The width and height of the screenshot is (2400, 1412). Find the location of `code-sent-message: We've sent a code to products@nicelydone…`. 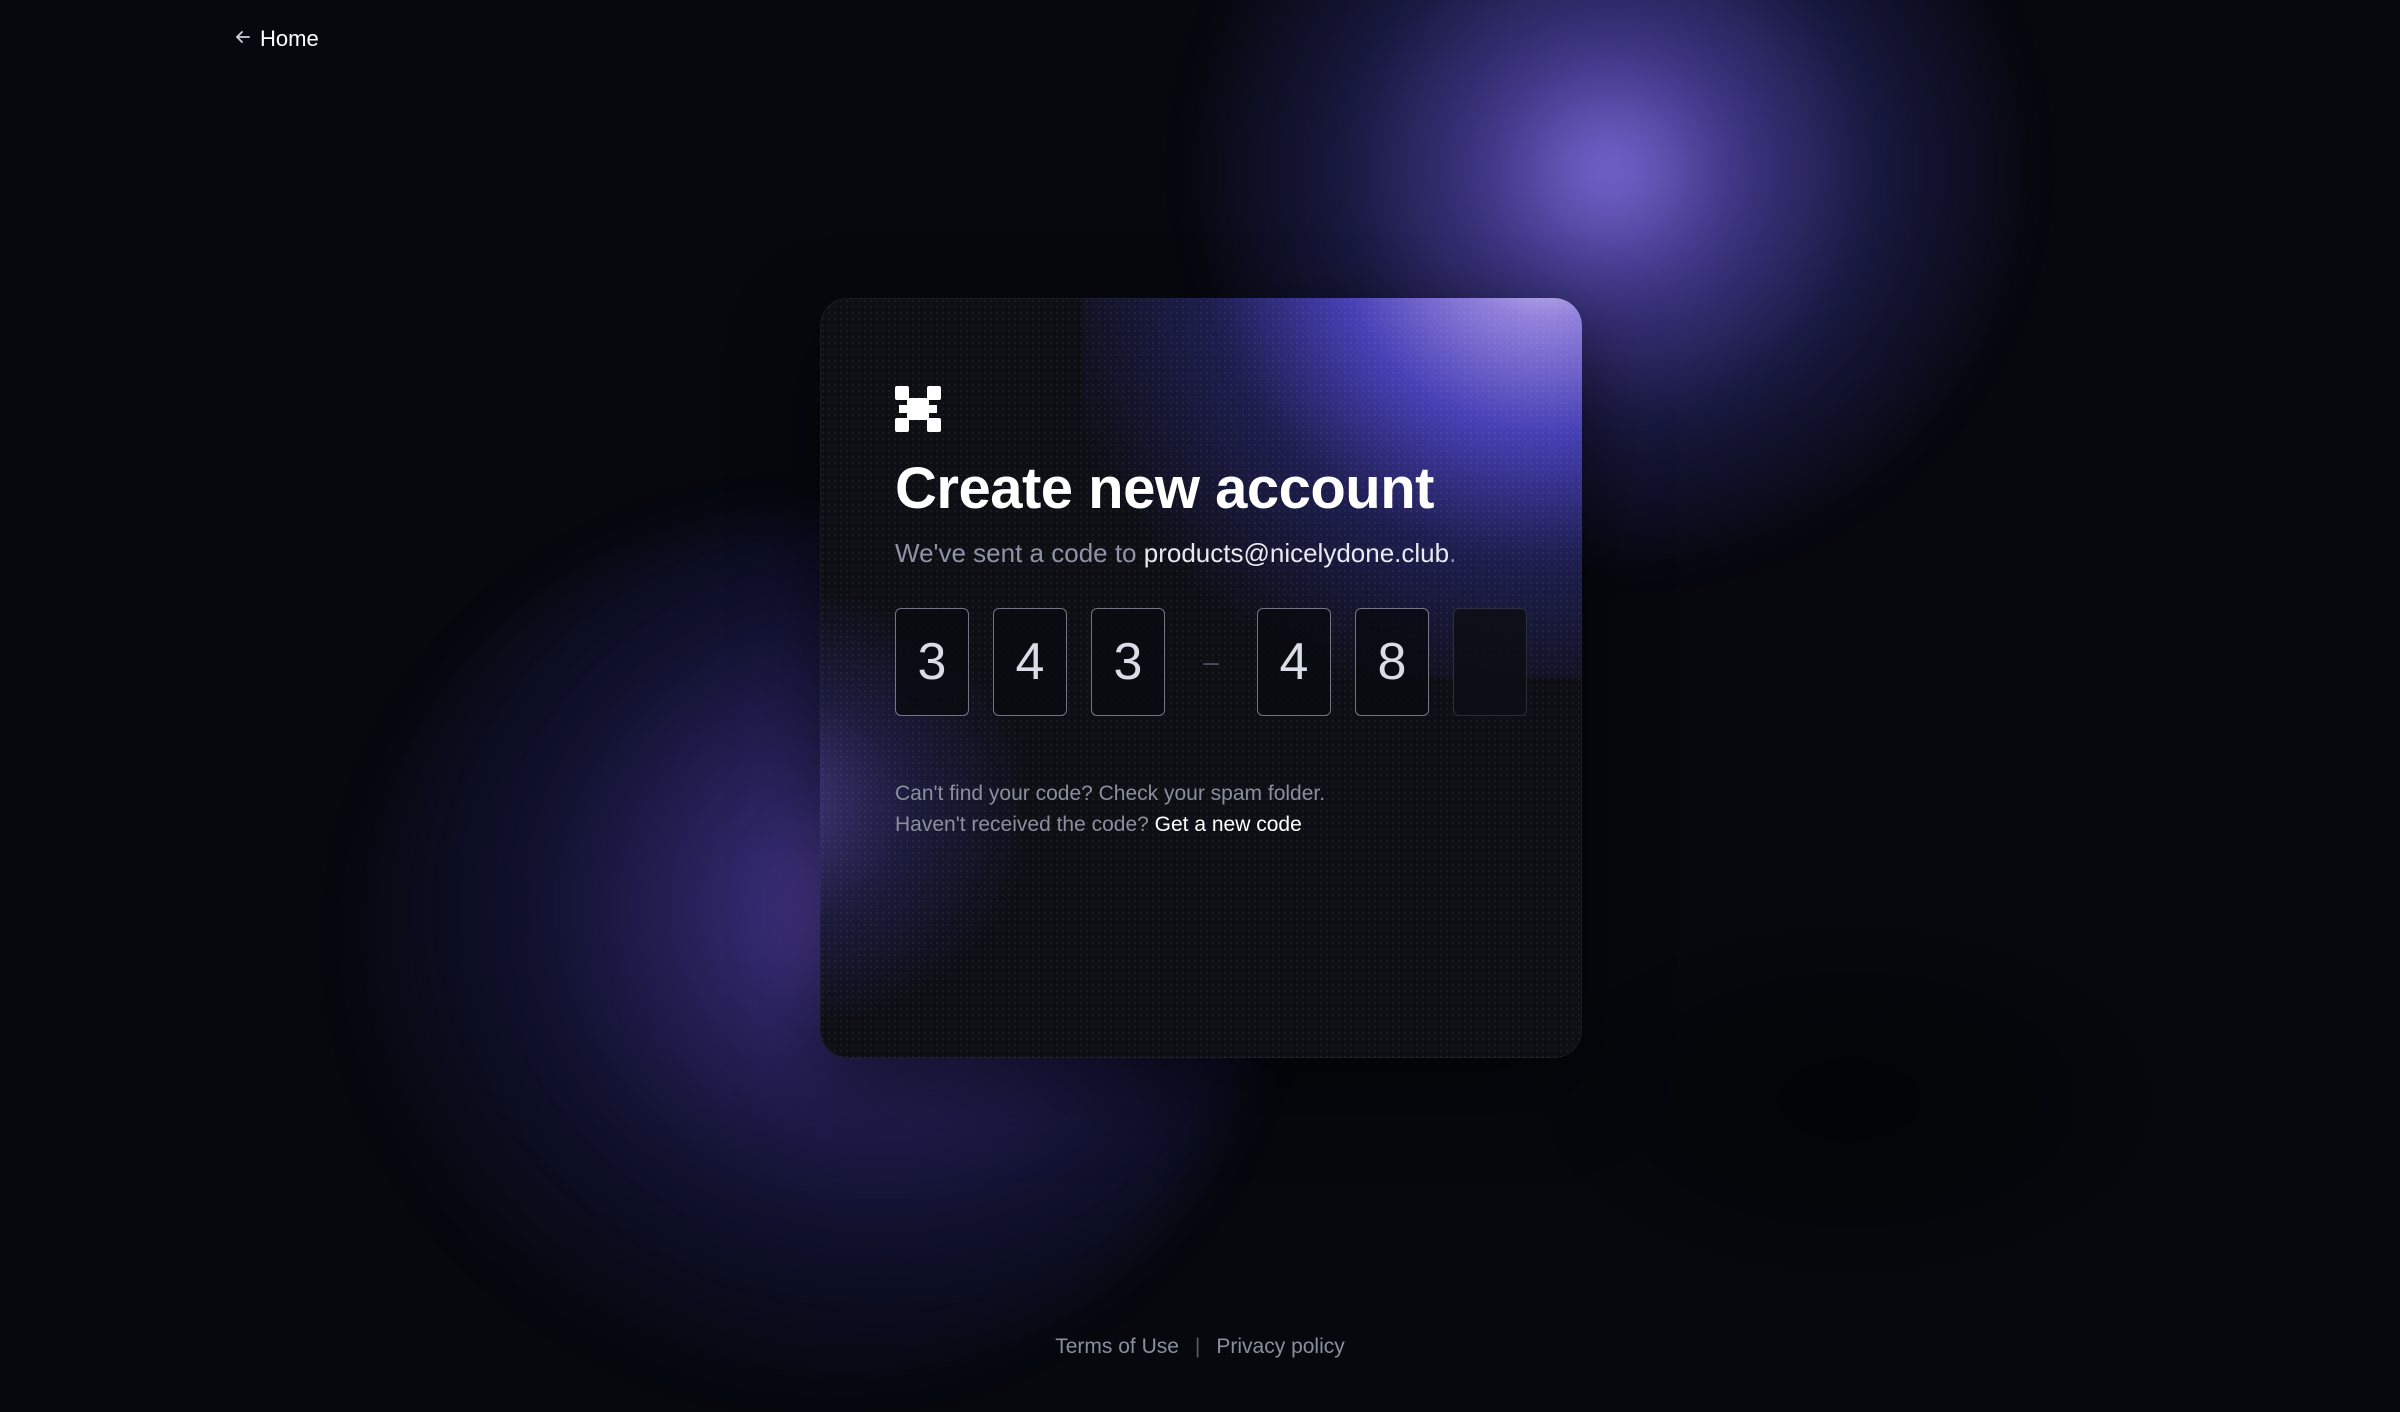

code-sent-message: We've sent a code to products@nicelydone… is located at coordinates (1208, 553).